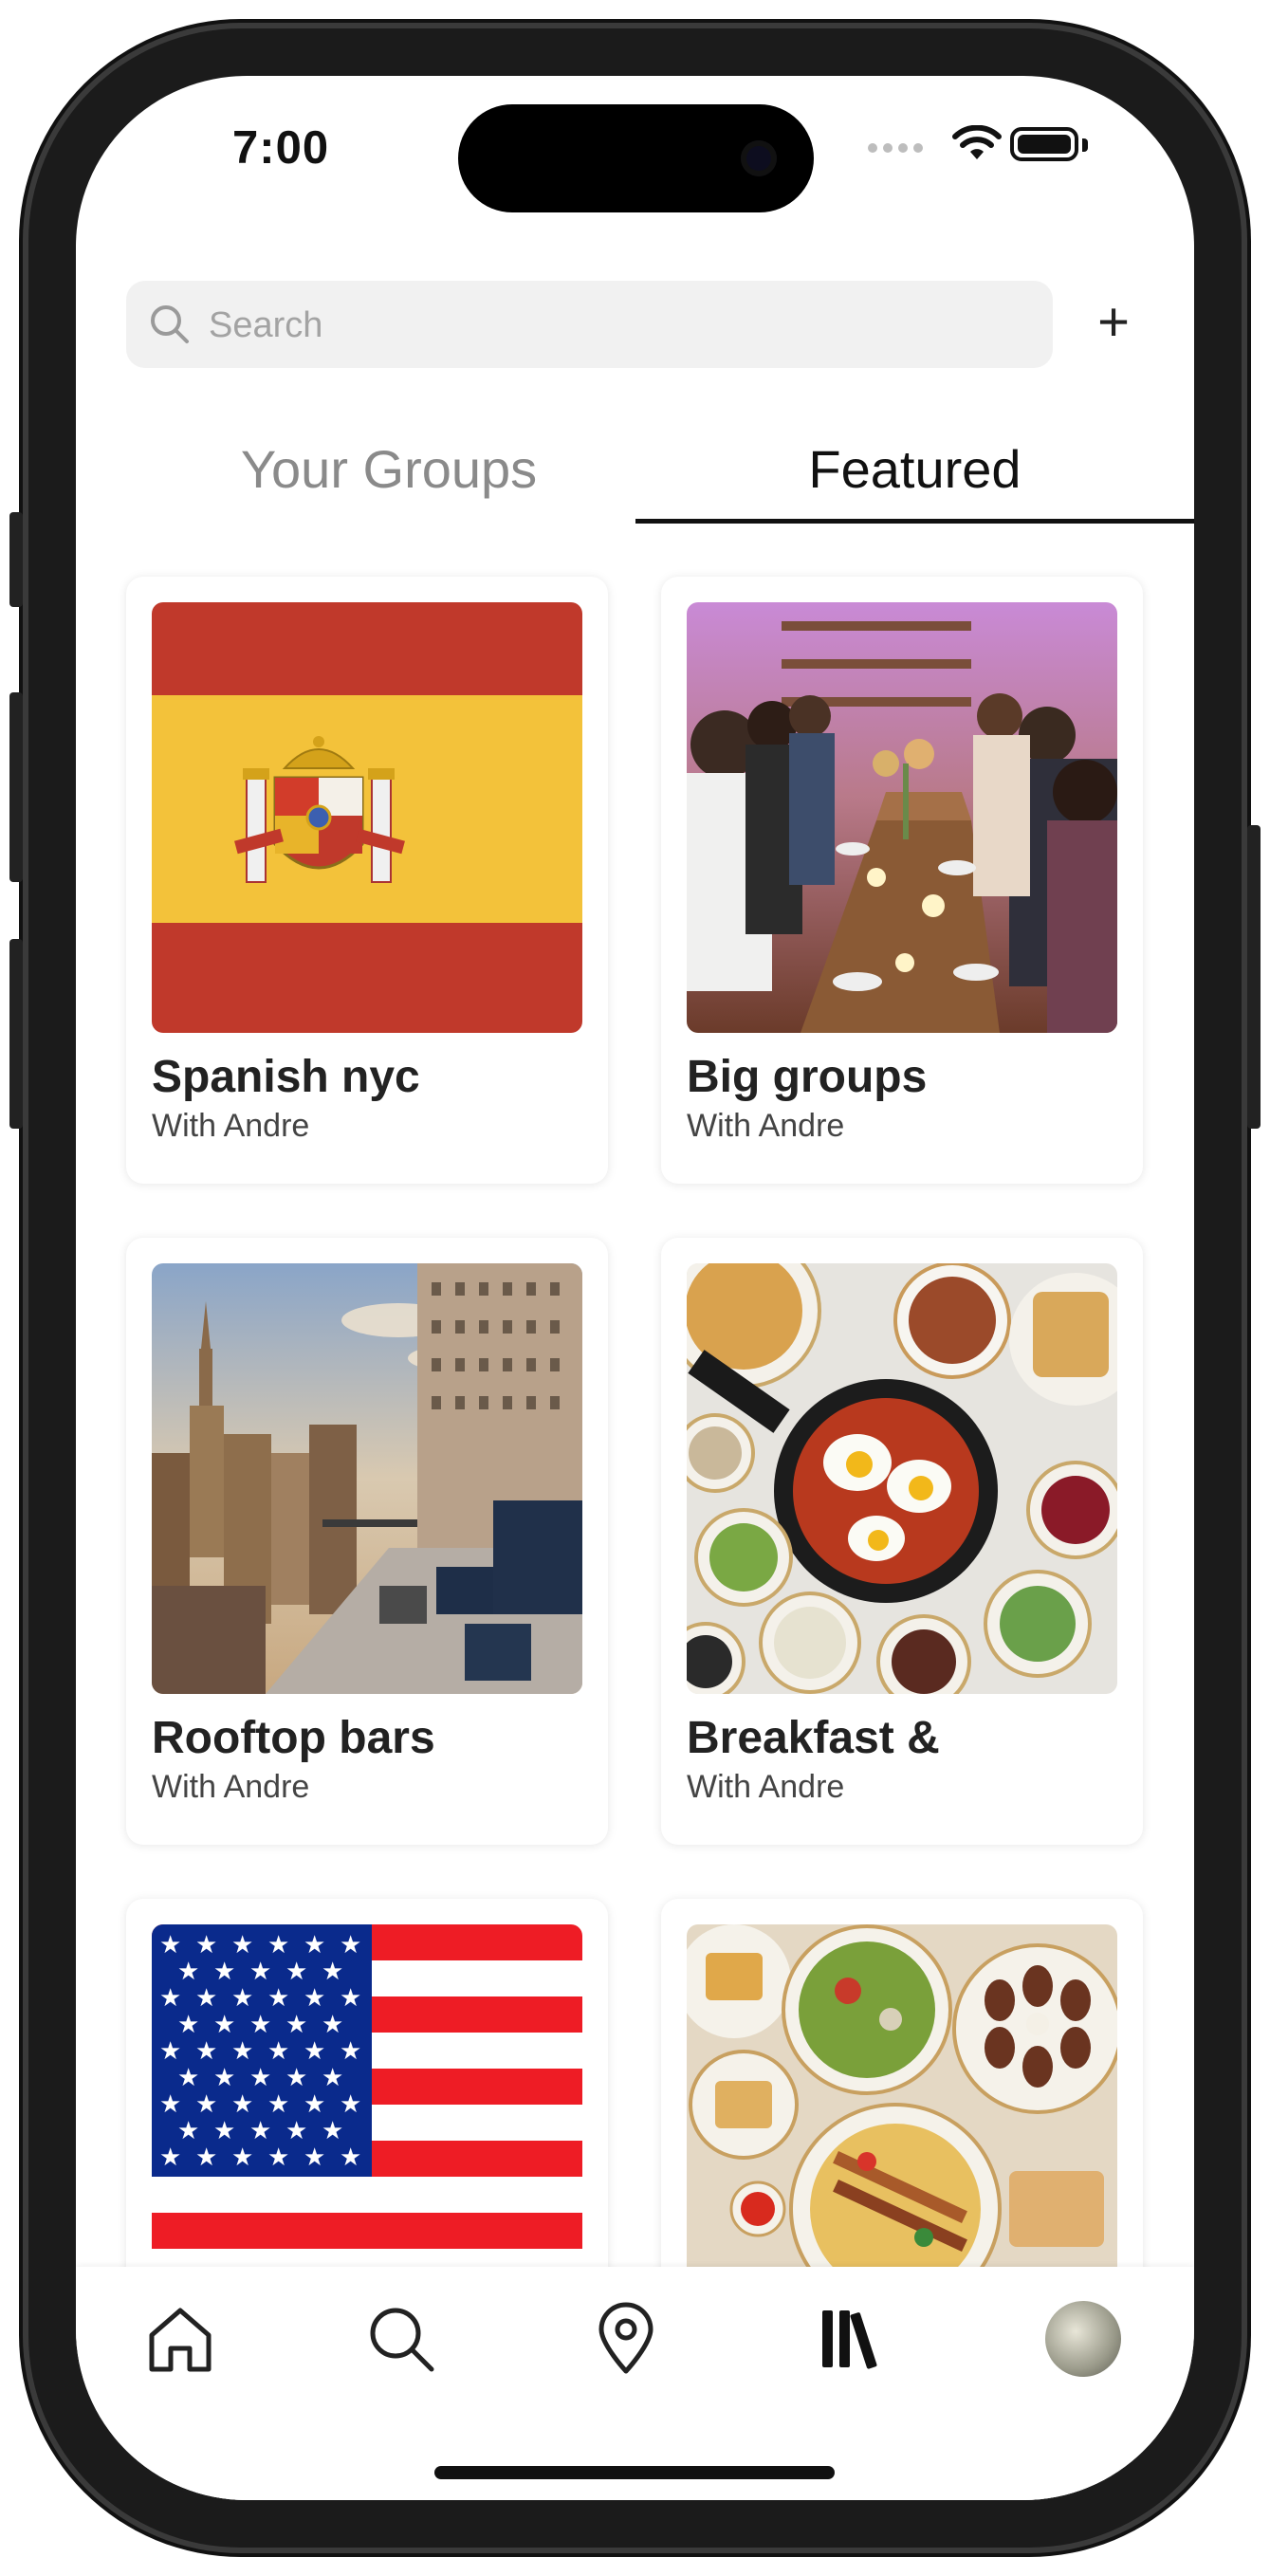 This screenshot has width=1270, height=2576. Describe the element at coordinates (849, 2339) in the screenshot. I see `library-icon` at that location.